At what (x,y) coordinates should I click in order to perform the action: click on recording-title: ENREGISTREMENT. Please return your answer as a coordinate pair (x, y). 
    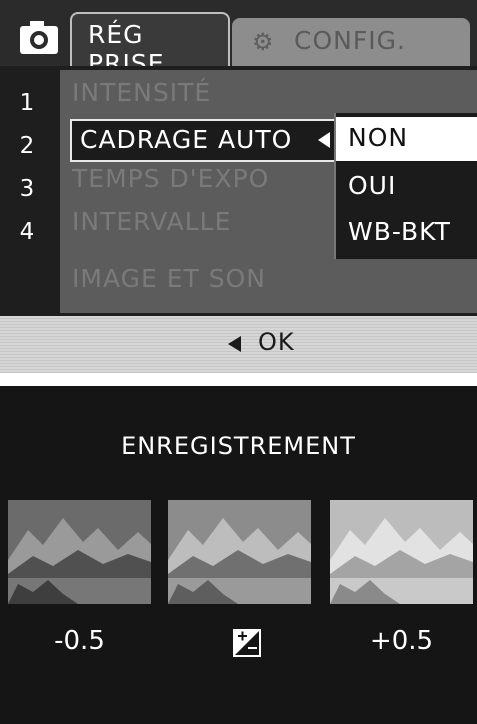
    Looking at the image, I should click on (238, 446).